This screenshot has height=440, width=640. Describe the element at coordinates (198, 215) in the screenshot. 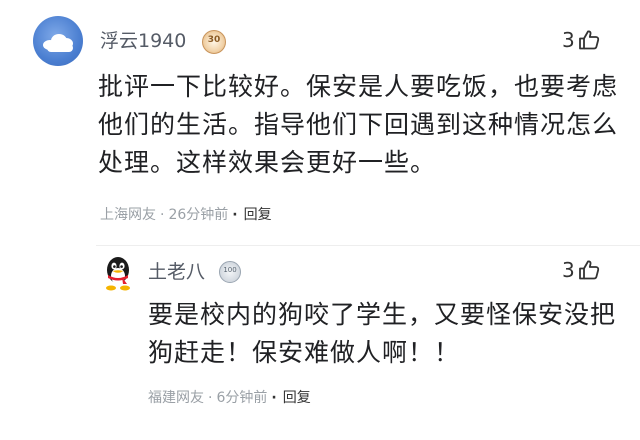

I see `timestamp: 26分钟前` at that location.